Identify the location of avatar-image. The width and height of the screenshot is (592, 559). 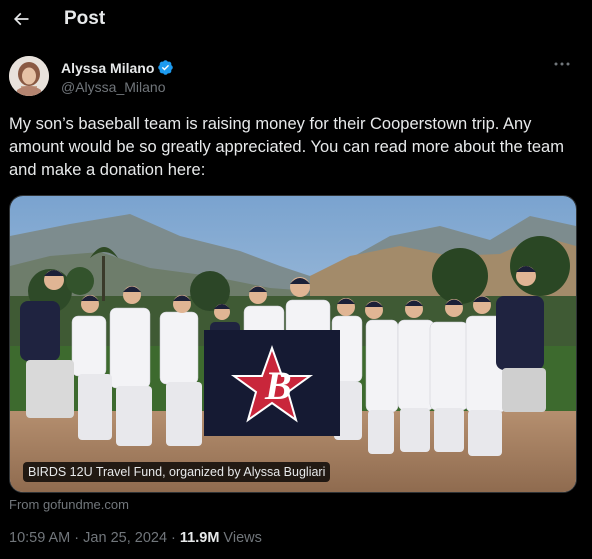
(29, 76).